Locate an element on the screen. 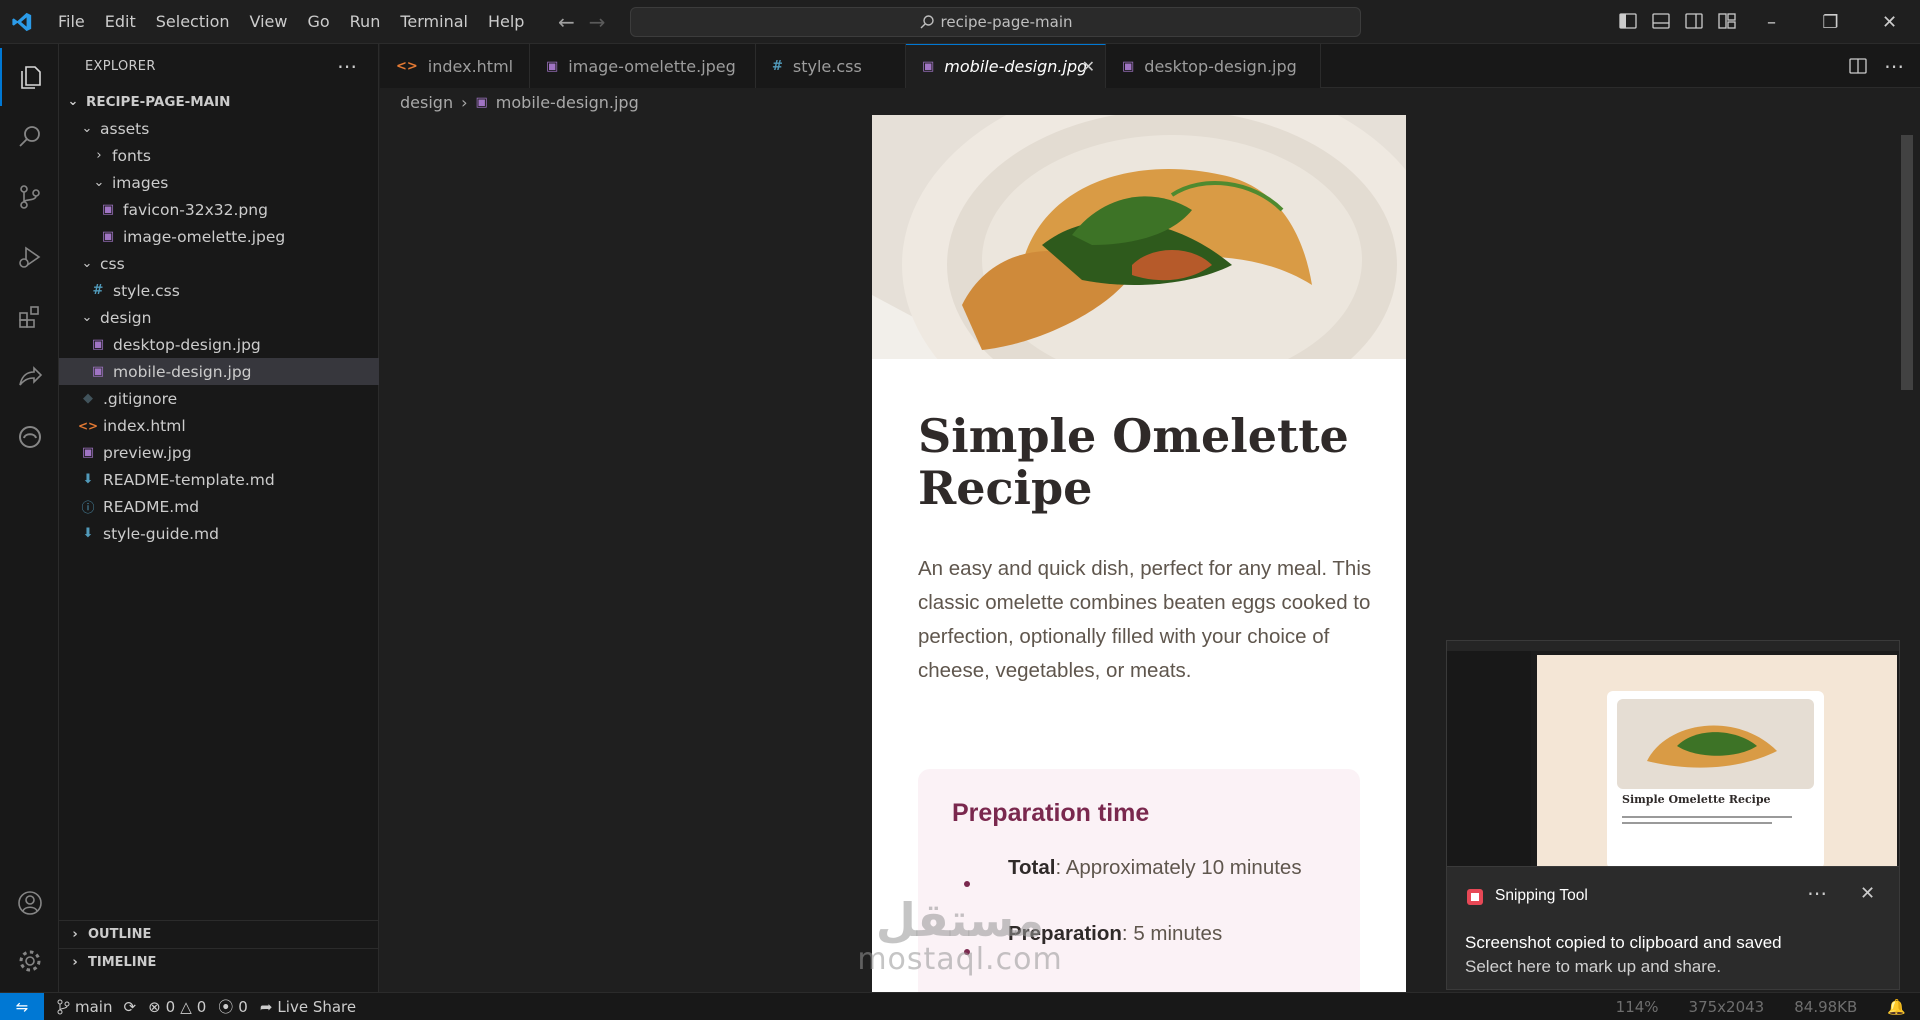  run-debug-icon is located at coordinates (29, 257).